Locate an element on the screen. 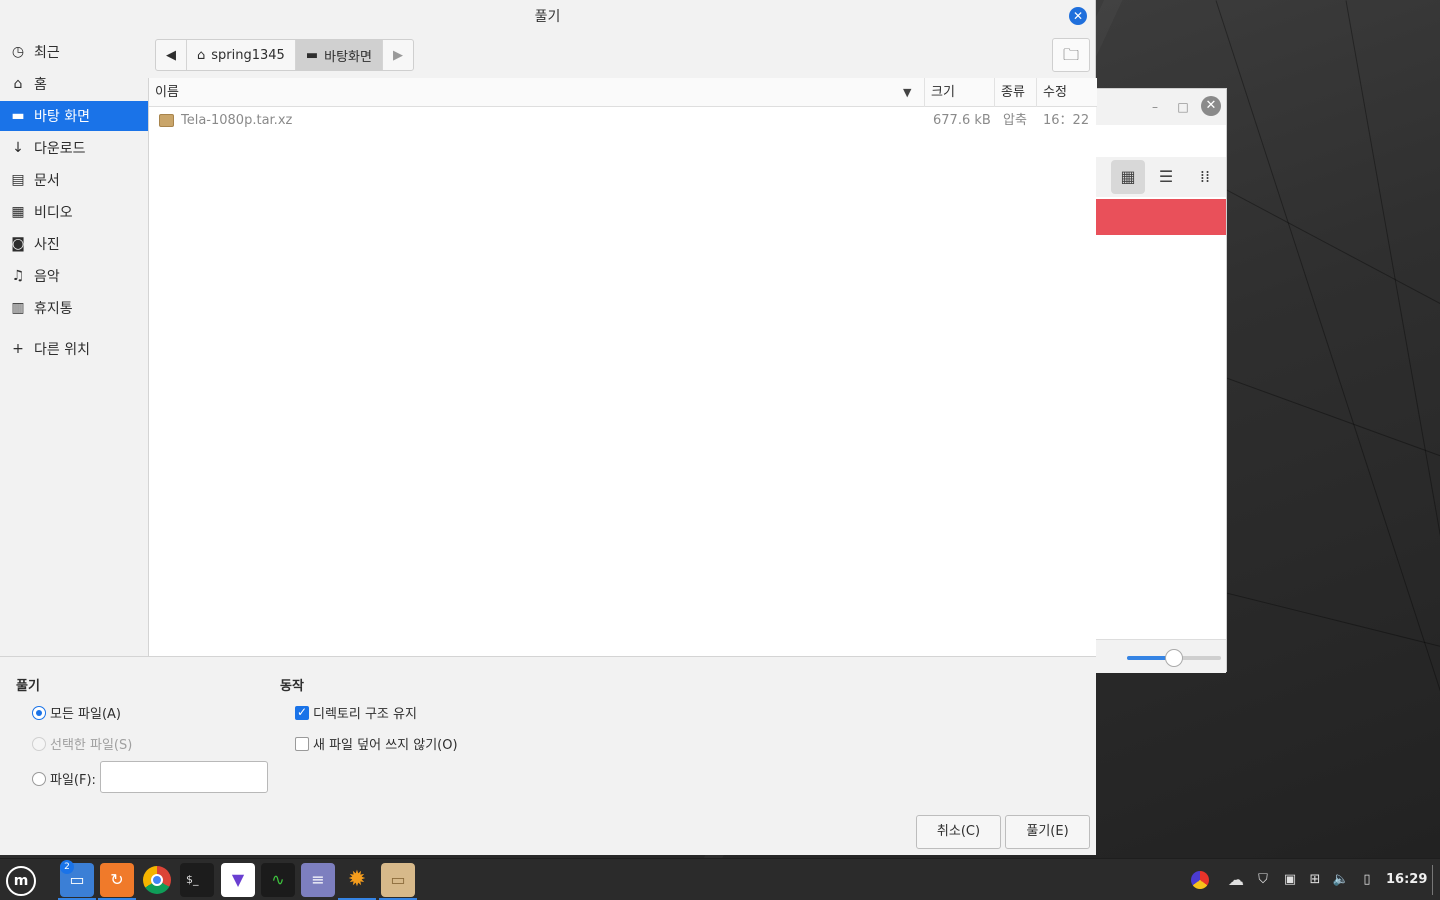  chrome-button is located at coordinates (157, 880).